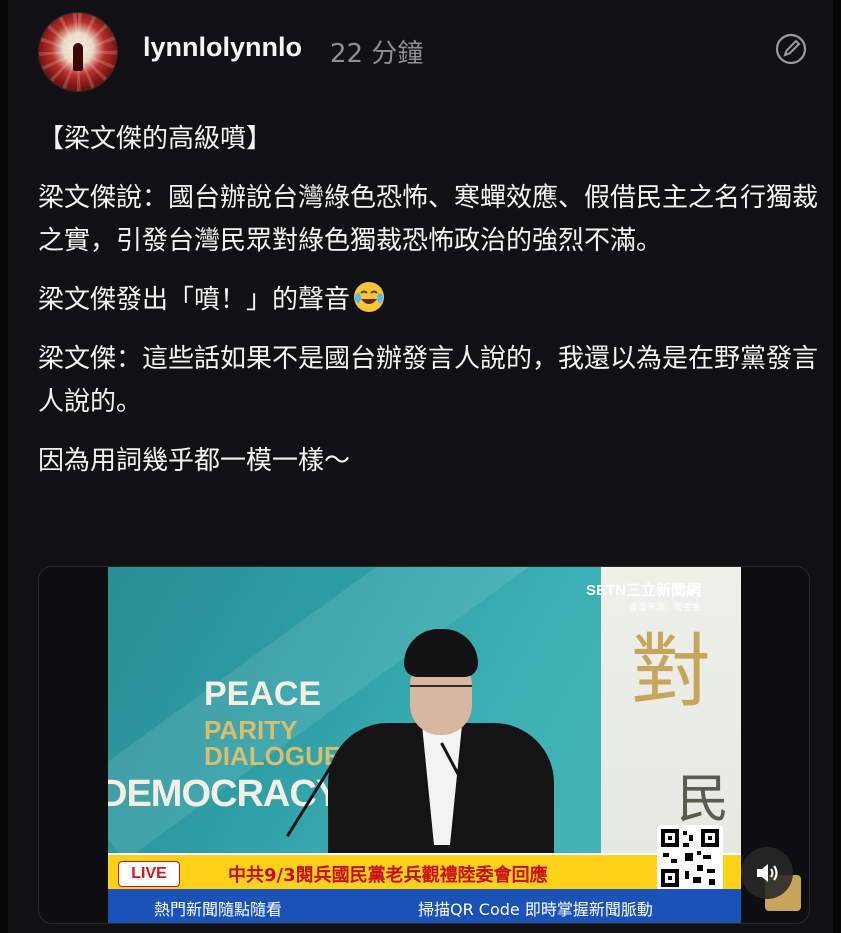 This screenshot has height=933, width=841. What do you see at coordinates (222, 47) in the screenshot?
I see `username-link: lynnlolynnlo` at bounding box center [222, 47].